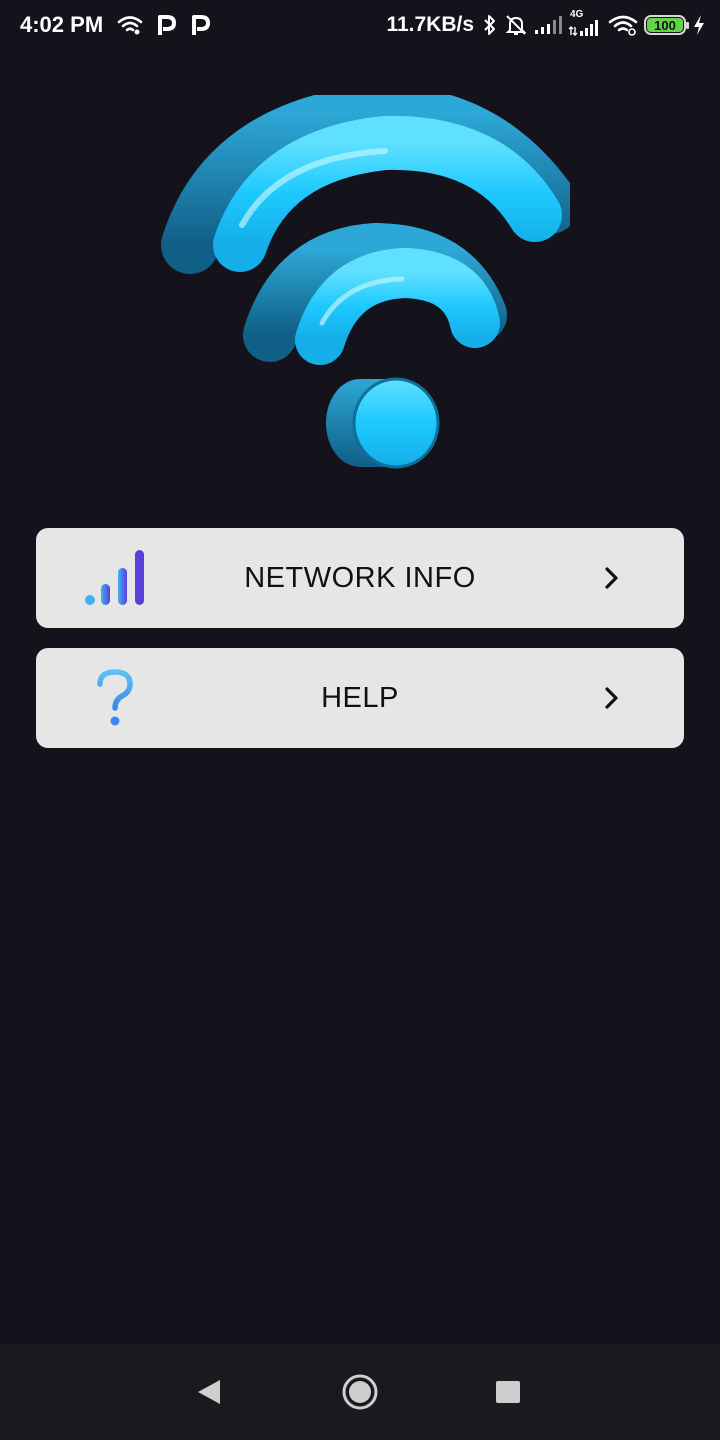 This screenshot has width=720, height=1440. I want to click on signal-icon, so click(548, 25).